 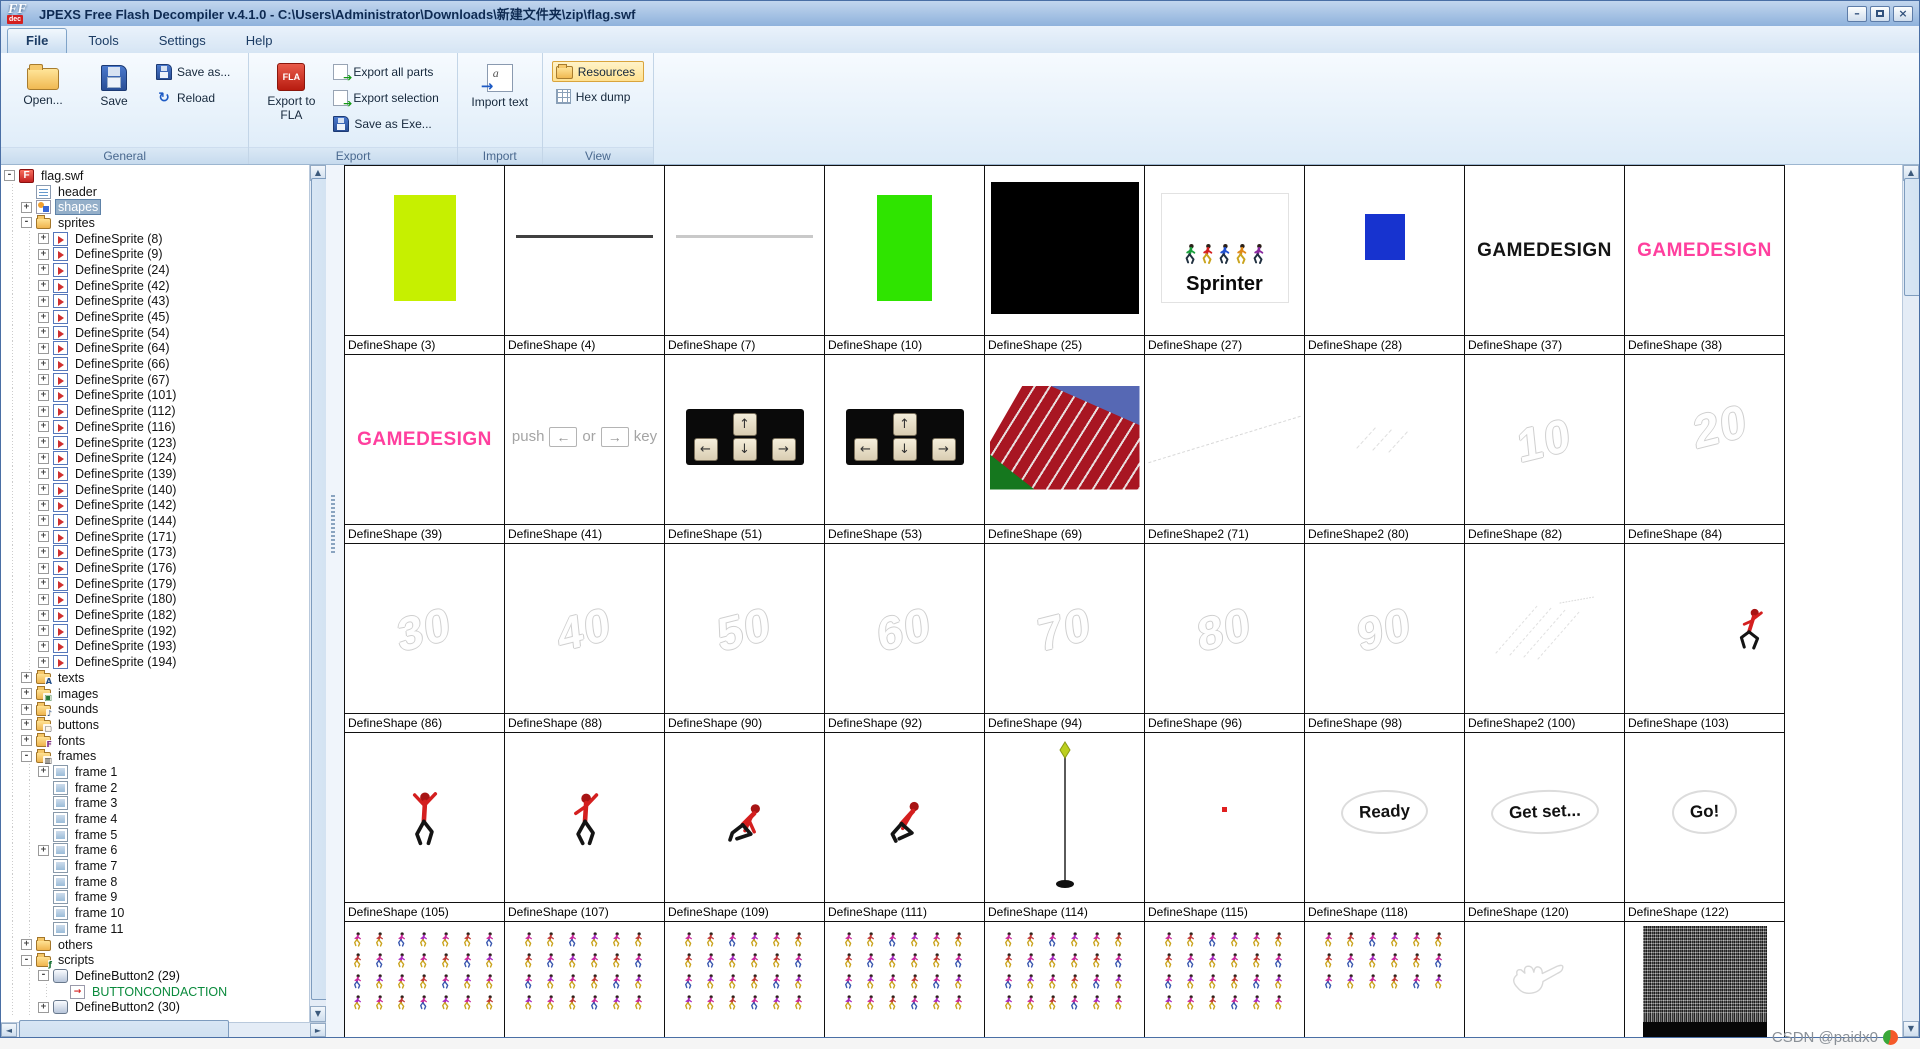 What do you see at coordinates (1225, 638) in the screenshot?
I see `cell-defineshape-96: 80 DefineShape (96)` at bounding box center [1225, 638].